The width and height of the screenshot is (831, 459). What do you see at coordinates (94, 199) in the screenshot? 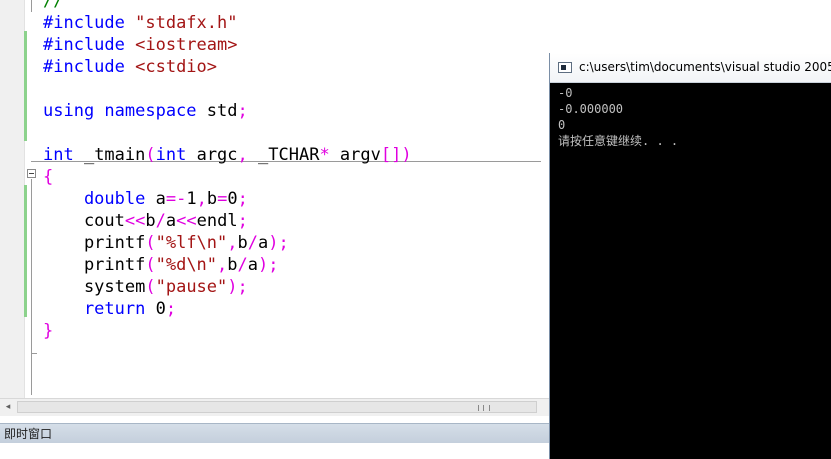
I see `code-token: double` at bounding box center [94, 199].